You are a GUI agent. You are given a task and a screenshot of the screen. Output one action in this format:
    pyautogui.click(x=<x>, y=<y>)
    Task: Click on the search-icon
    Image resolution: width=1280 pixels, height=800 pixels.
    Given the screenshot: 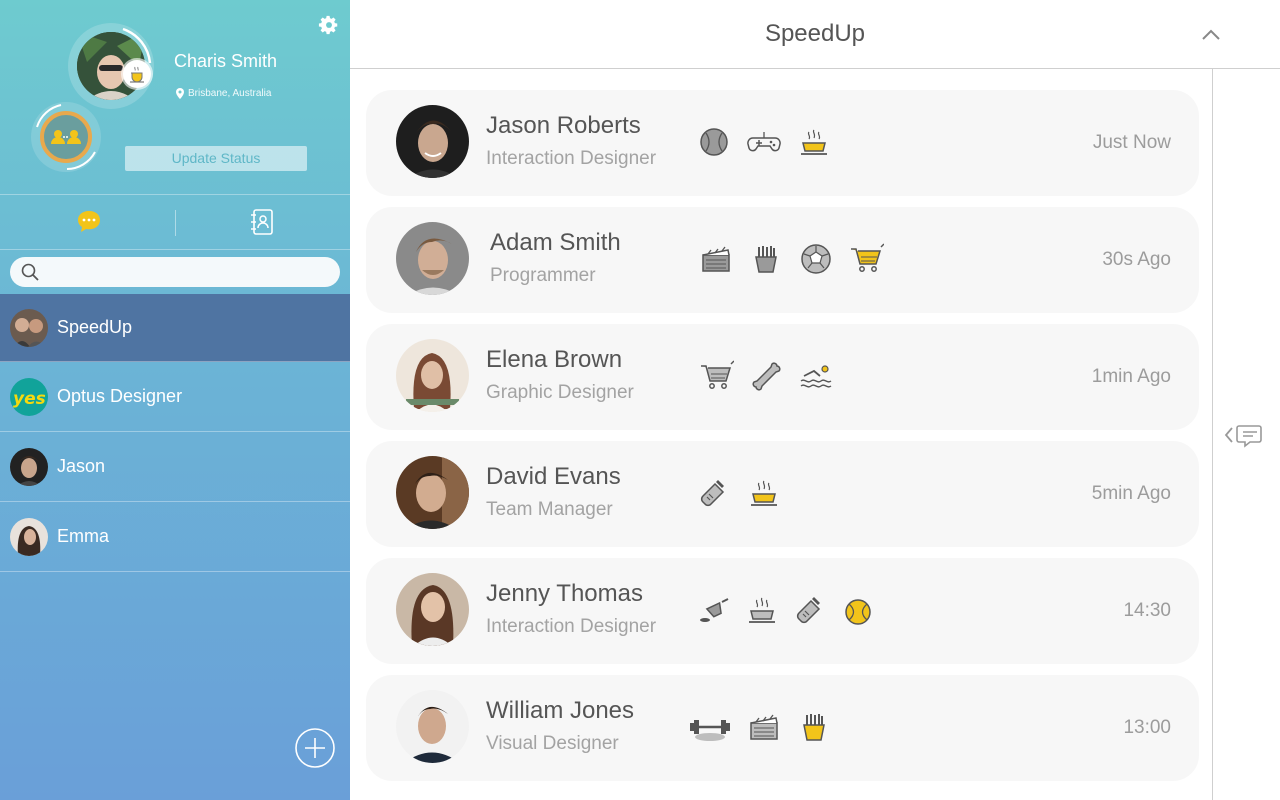 What is the action you would take?
    pyautogui.click(x=30, y=272)
    